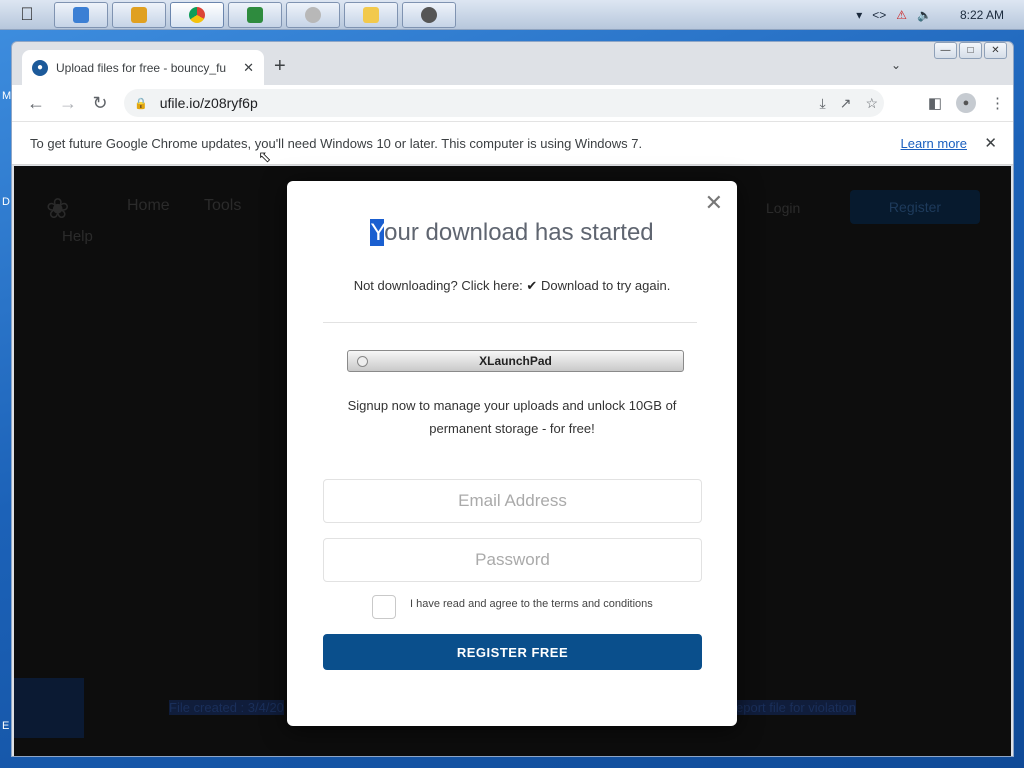 The width and height of the screenshot is (1024, 768). I want to click on bookmark-star-icon: ☆, so click(871, 103).